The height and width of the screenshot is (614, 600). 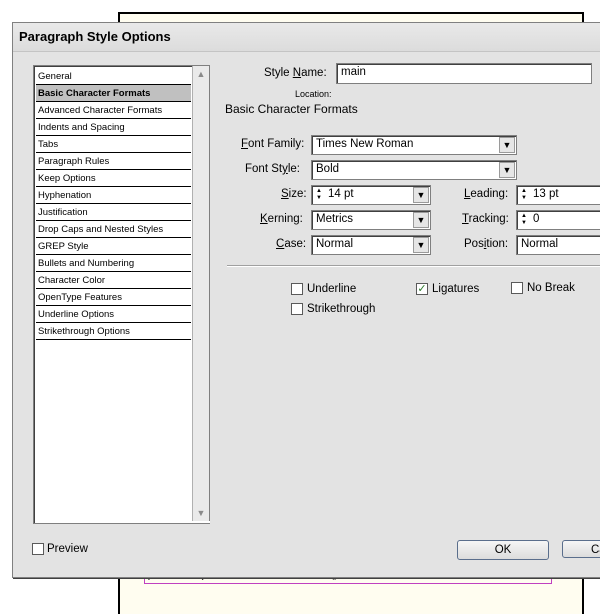 I want to click on category-item: Paragraph Rules, so click(x=113, y=161).